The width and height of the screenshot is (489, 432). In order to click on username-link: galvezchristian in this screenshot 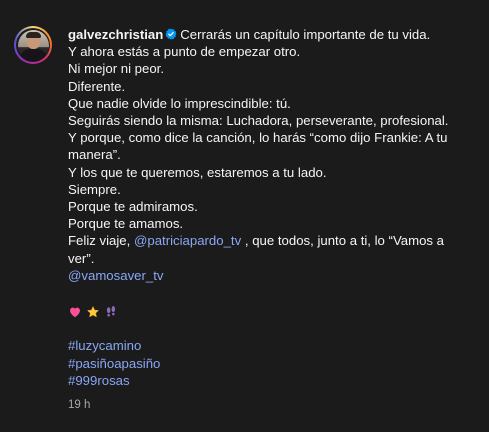, I will do `click(115, 34)`.